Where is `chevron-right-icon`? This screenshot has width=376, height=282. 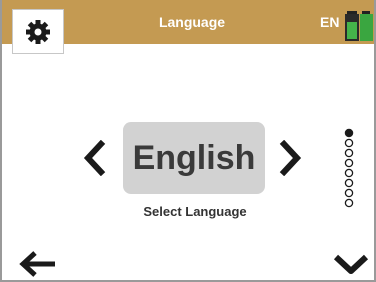 chevron-right-icon is located at coordinates (291, 158).